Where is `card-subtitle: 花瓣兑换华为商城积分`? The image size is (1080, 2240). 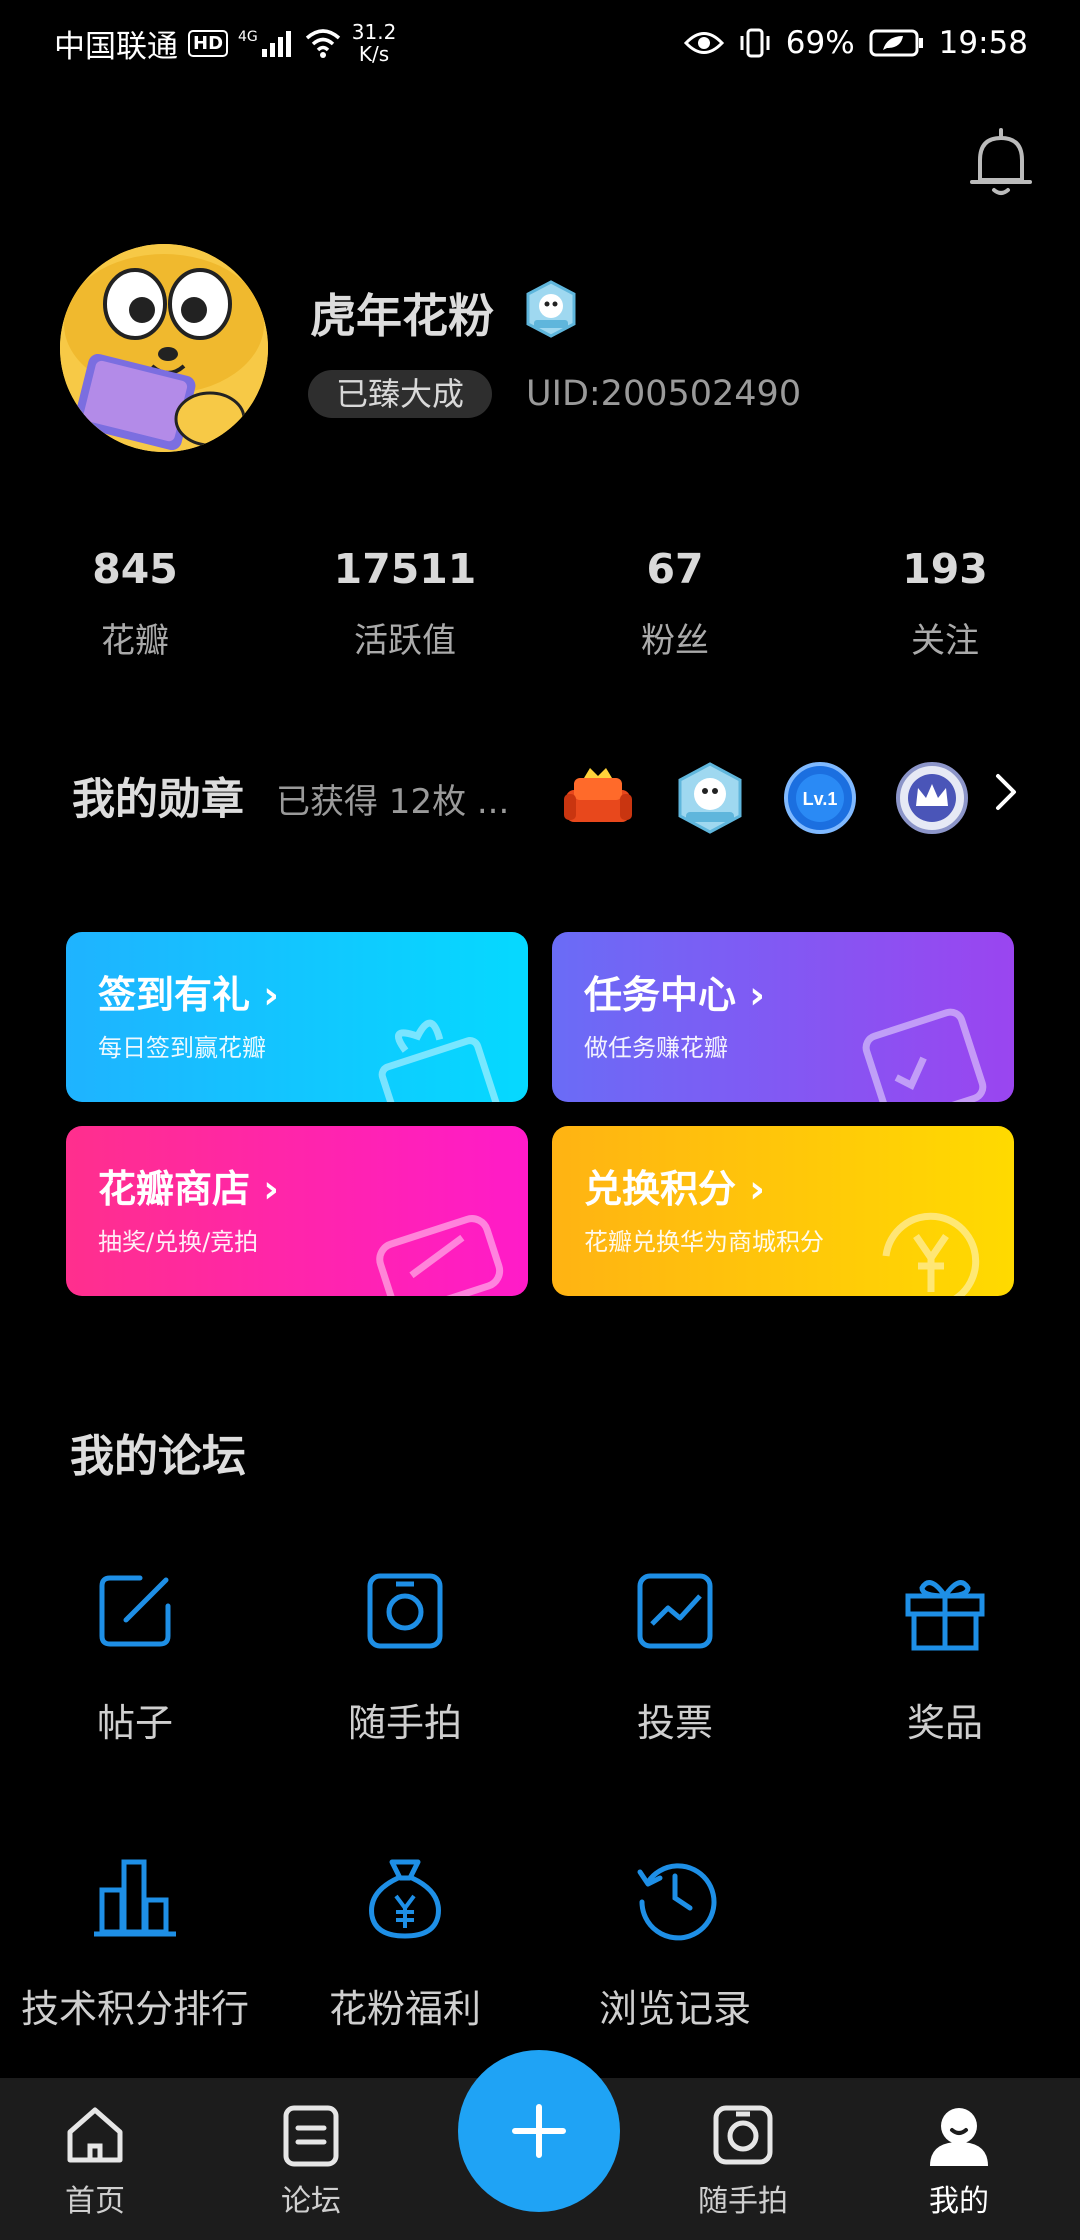
card-subtitle: 花瓣兑换华为商城积分 is located at coordinates (704, 1242).